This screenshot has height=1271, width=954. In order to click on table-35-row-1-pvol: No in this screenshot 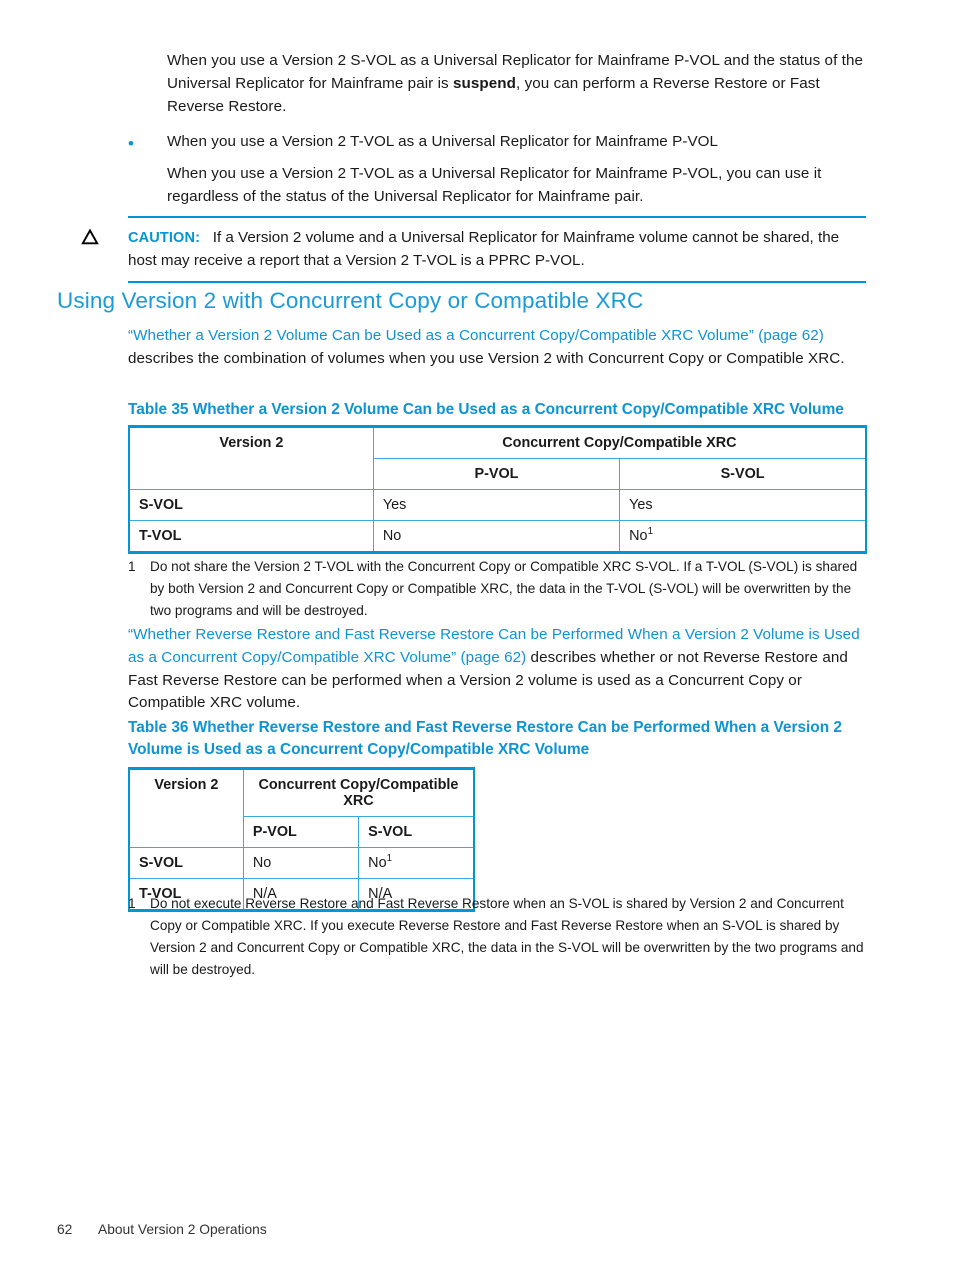, I will do `click(496, 537)`.